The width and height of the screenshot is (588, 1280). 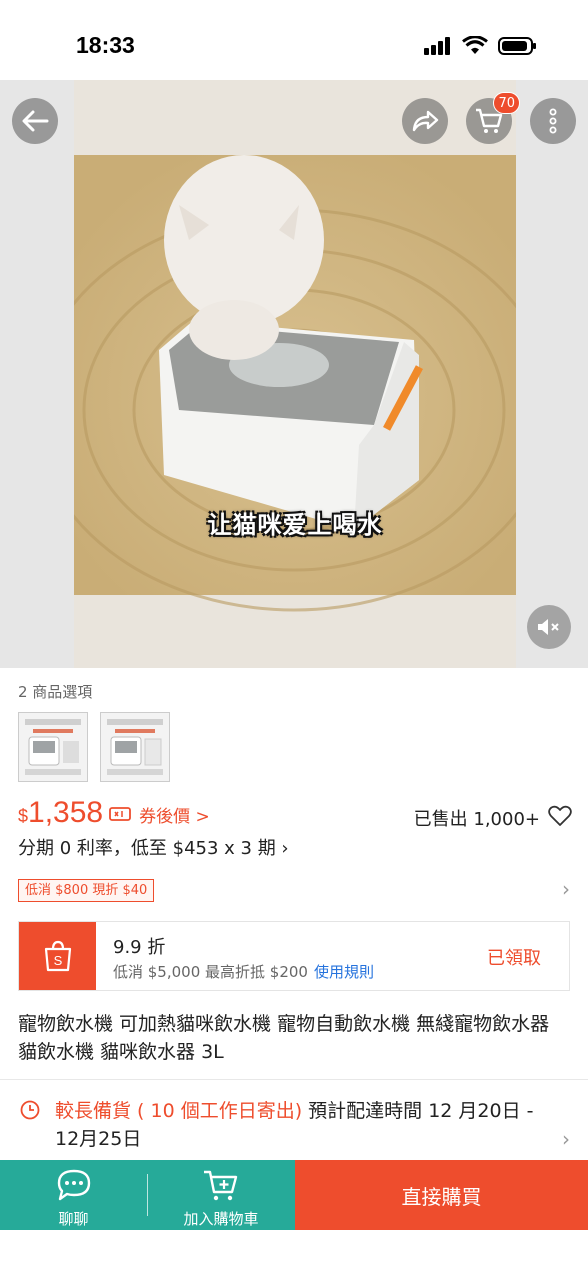 I want to click on shopping-bag-icon: S, so click(x=57, y=956).